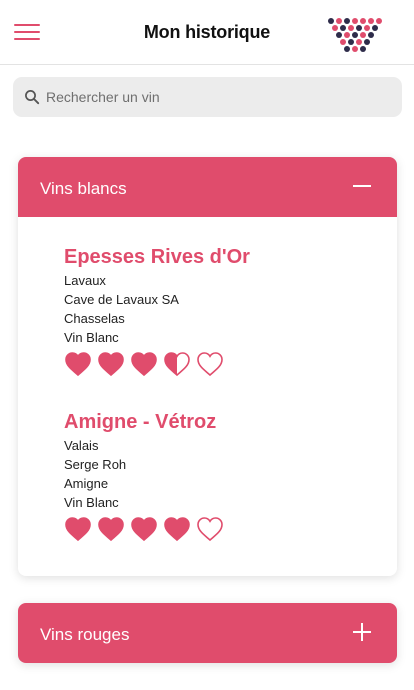  Describe the element at coordinates (94, 318) in the screenshot. I see `wine-grape: Chasselas` at that location.